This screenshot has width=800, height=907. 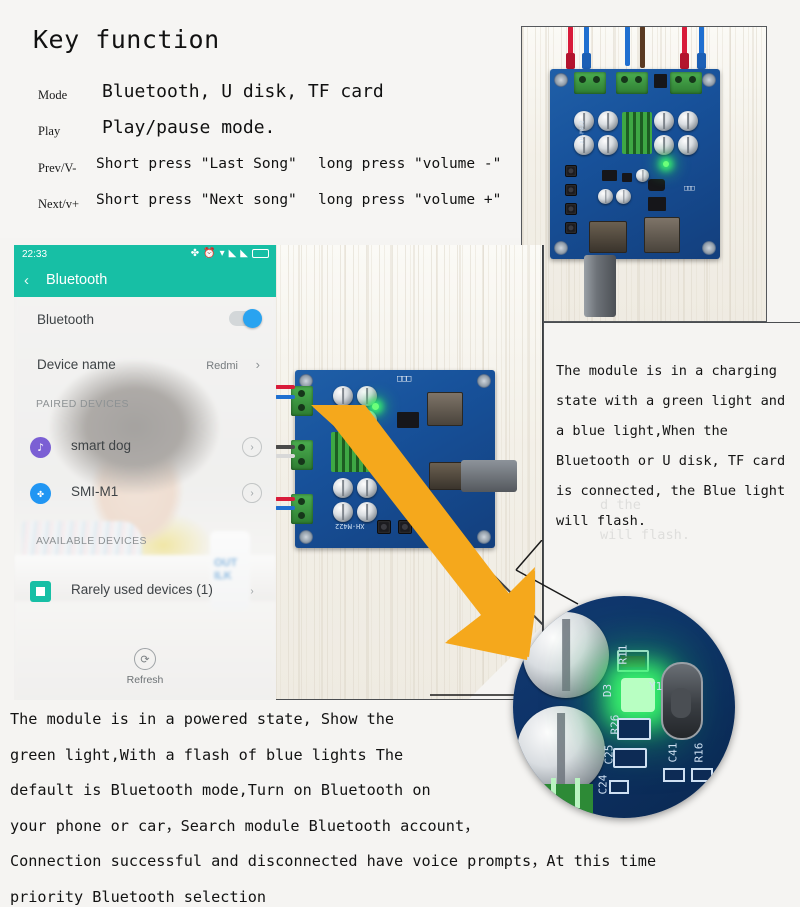 I want to click on back-icon: ‹, so click(x=26, y=280).